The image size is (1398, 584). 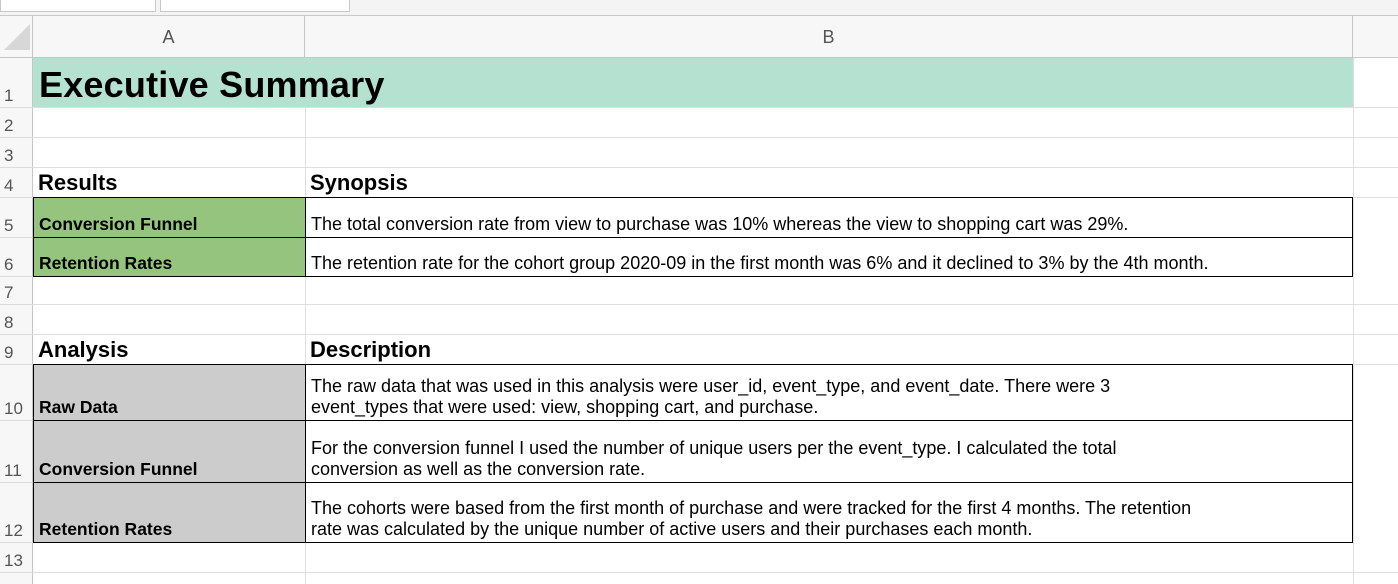 I want to click on row-header: 7, so click(x=16, y=291).